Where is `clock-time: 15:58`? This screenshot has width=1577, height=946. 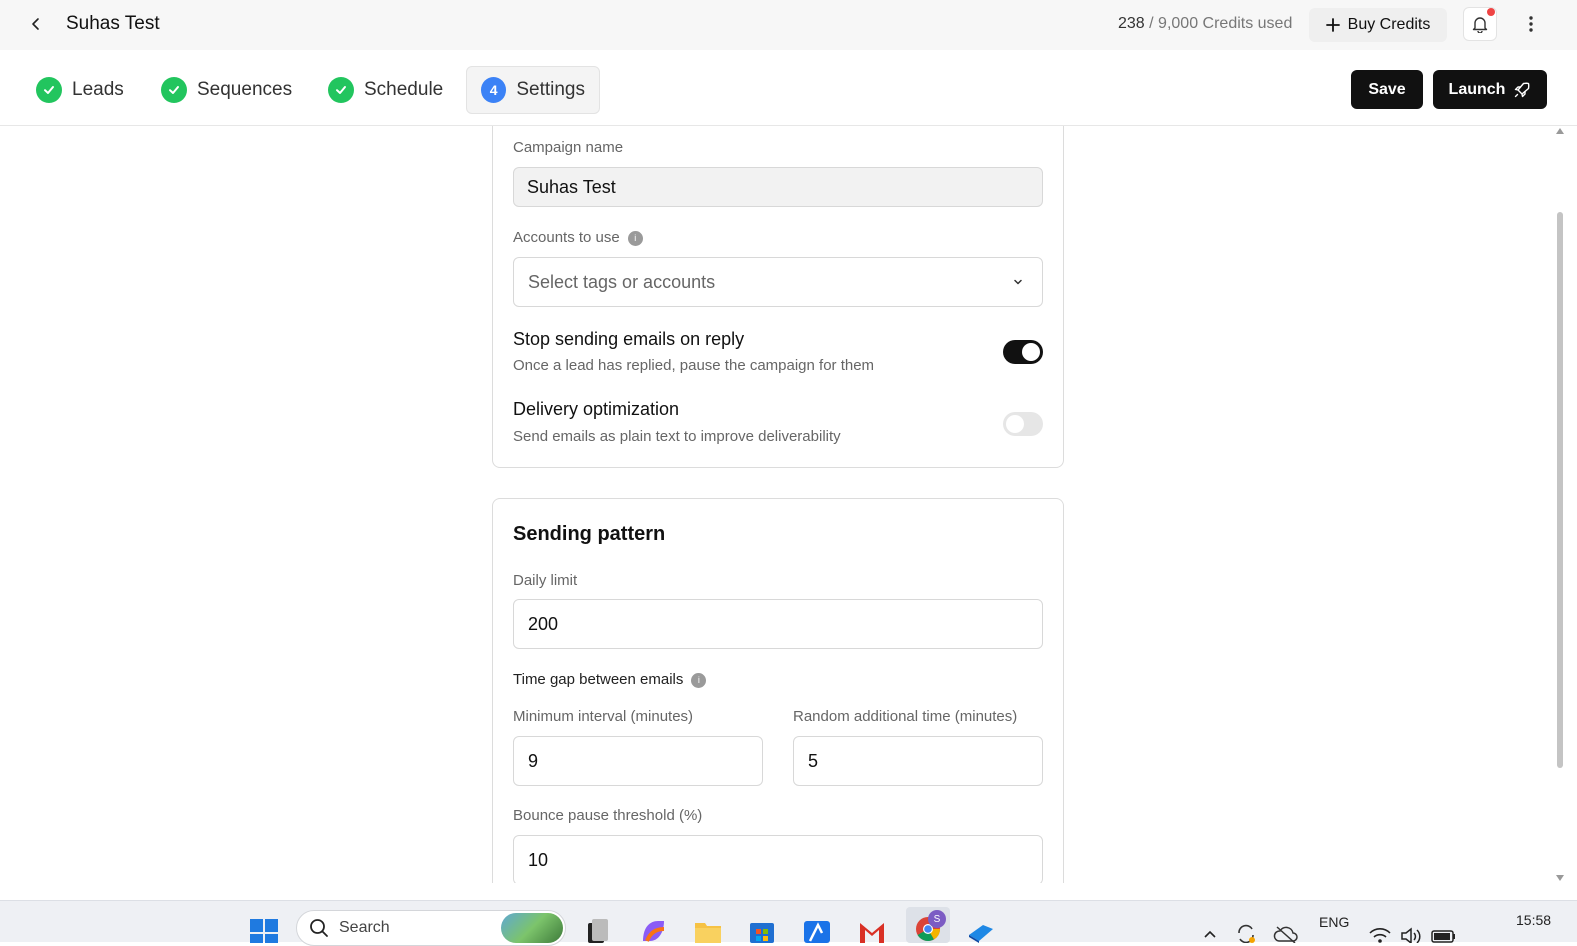
clock-time: 15:58 is located at coordinates (1533, 920).